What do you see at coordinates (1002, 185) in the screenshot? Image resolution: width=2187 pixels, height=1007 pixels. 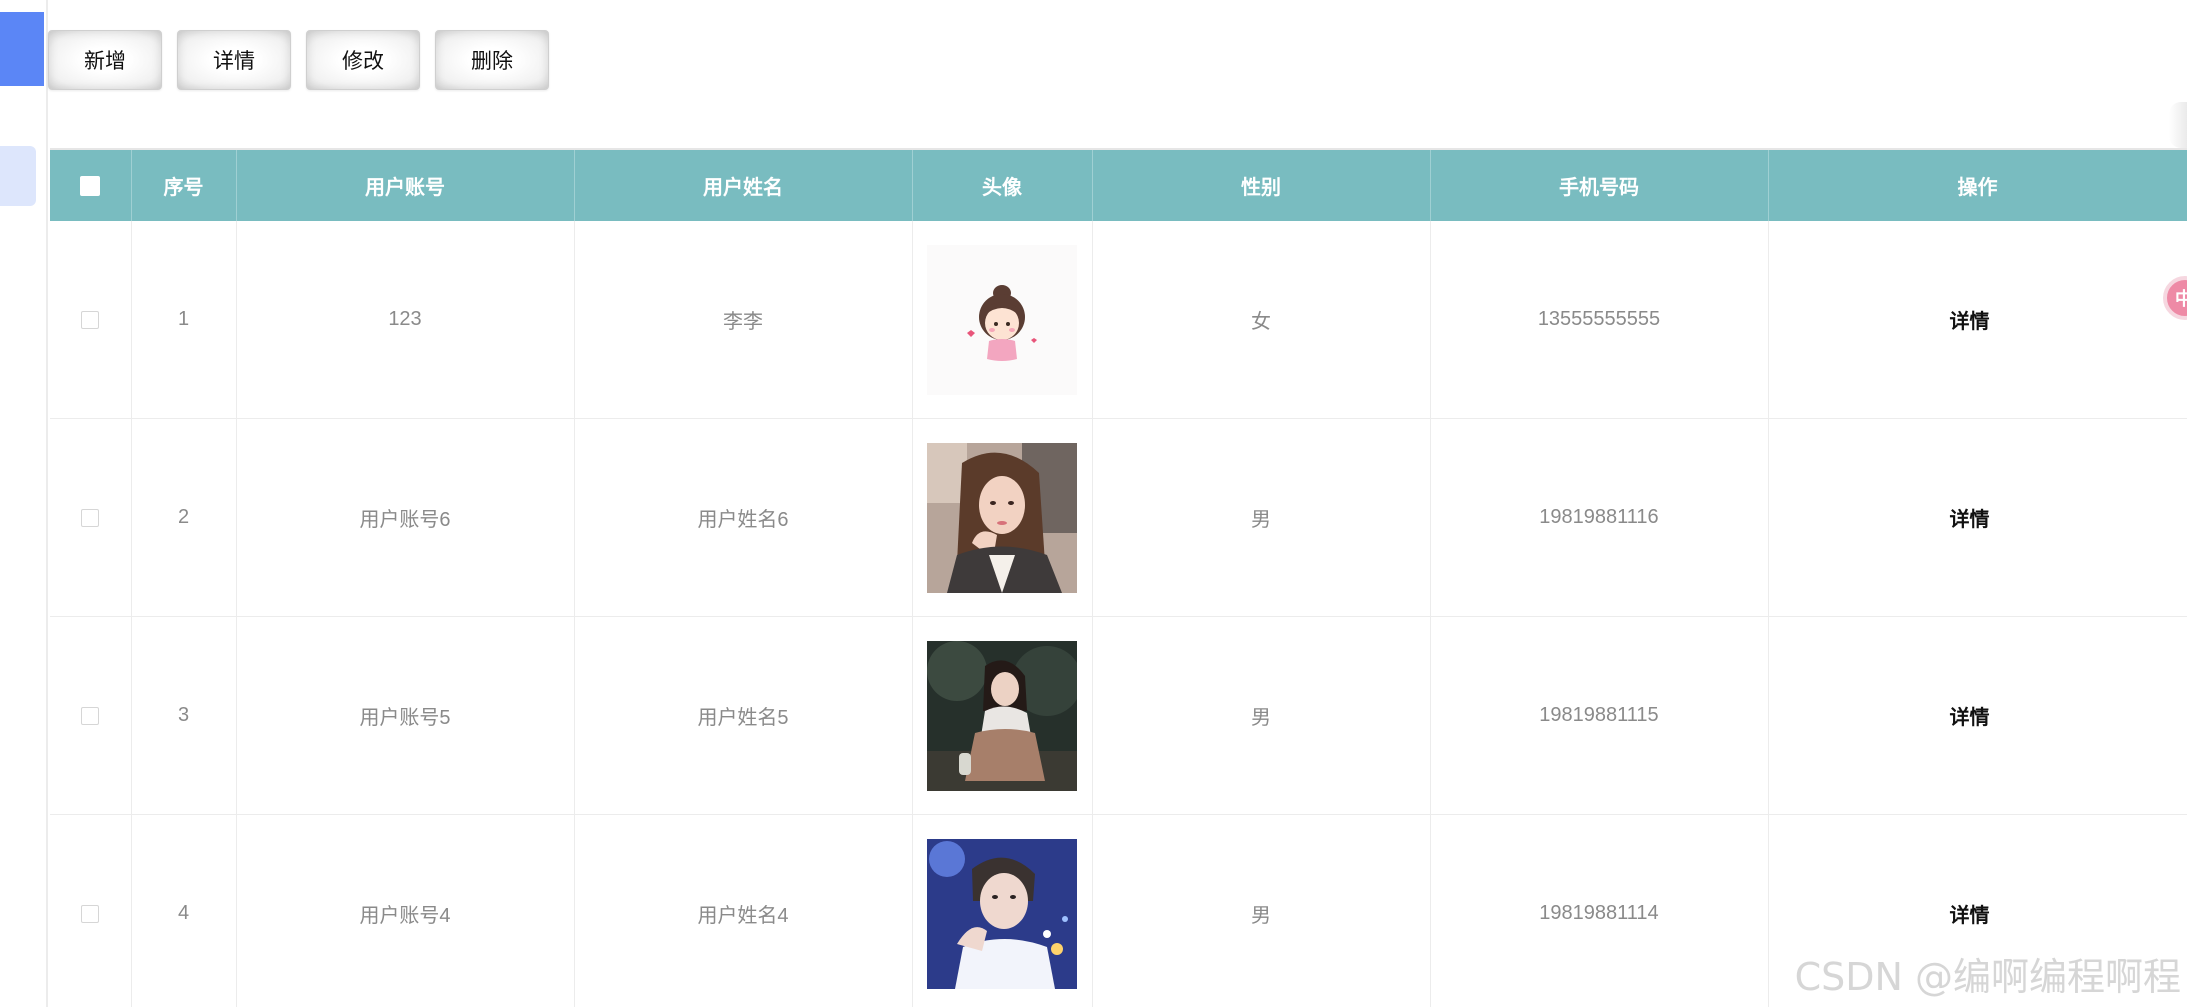 I see `column-header-avatar: 头像` at bounding box center [1002, 185].